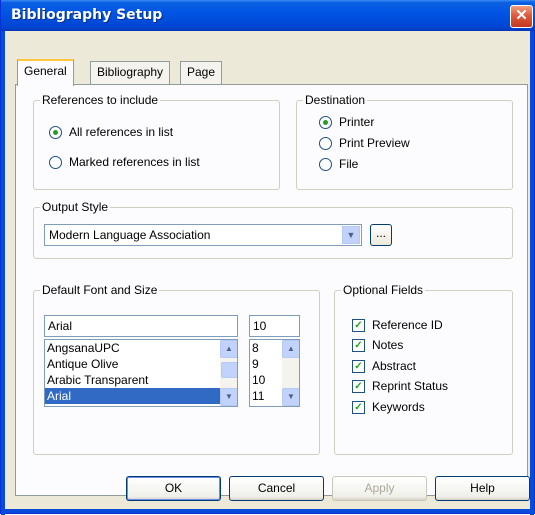 The image size is (535, 515). I want to click on radio-print-preview: Print Preview, so click(364, 143).